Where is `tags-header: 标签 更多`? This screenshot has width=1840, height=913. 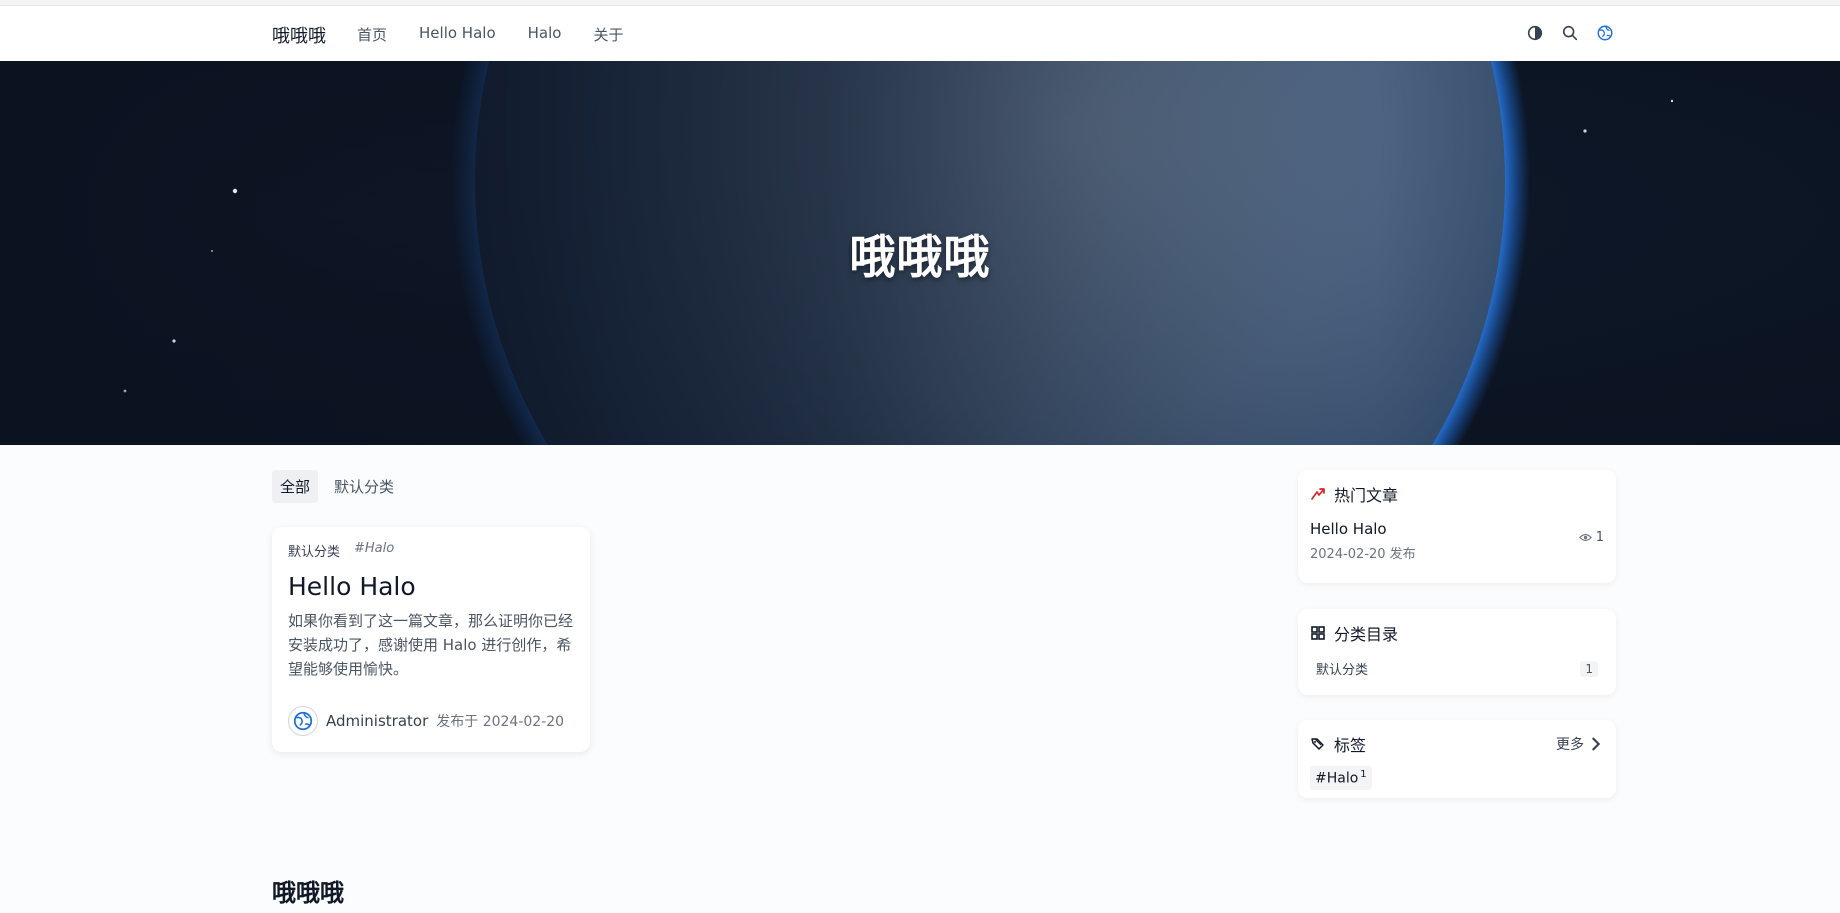 tags-header: 标签 更多 is located at coordinates (1457, 744).